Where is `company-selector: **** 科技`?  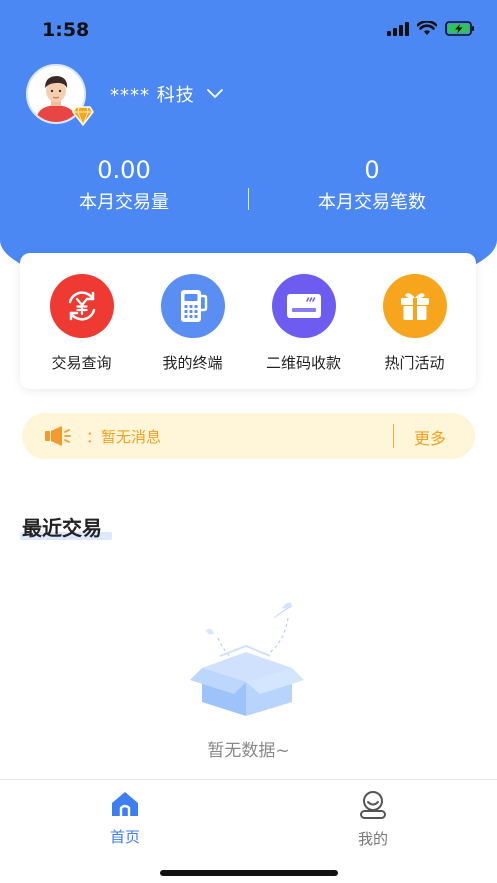 company-selector: **** 科技 is located at coordinates (166, 94).